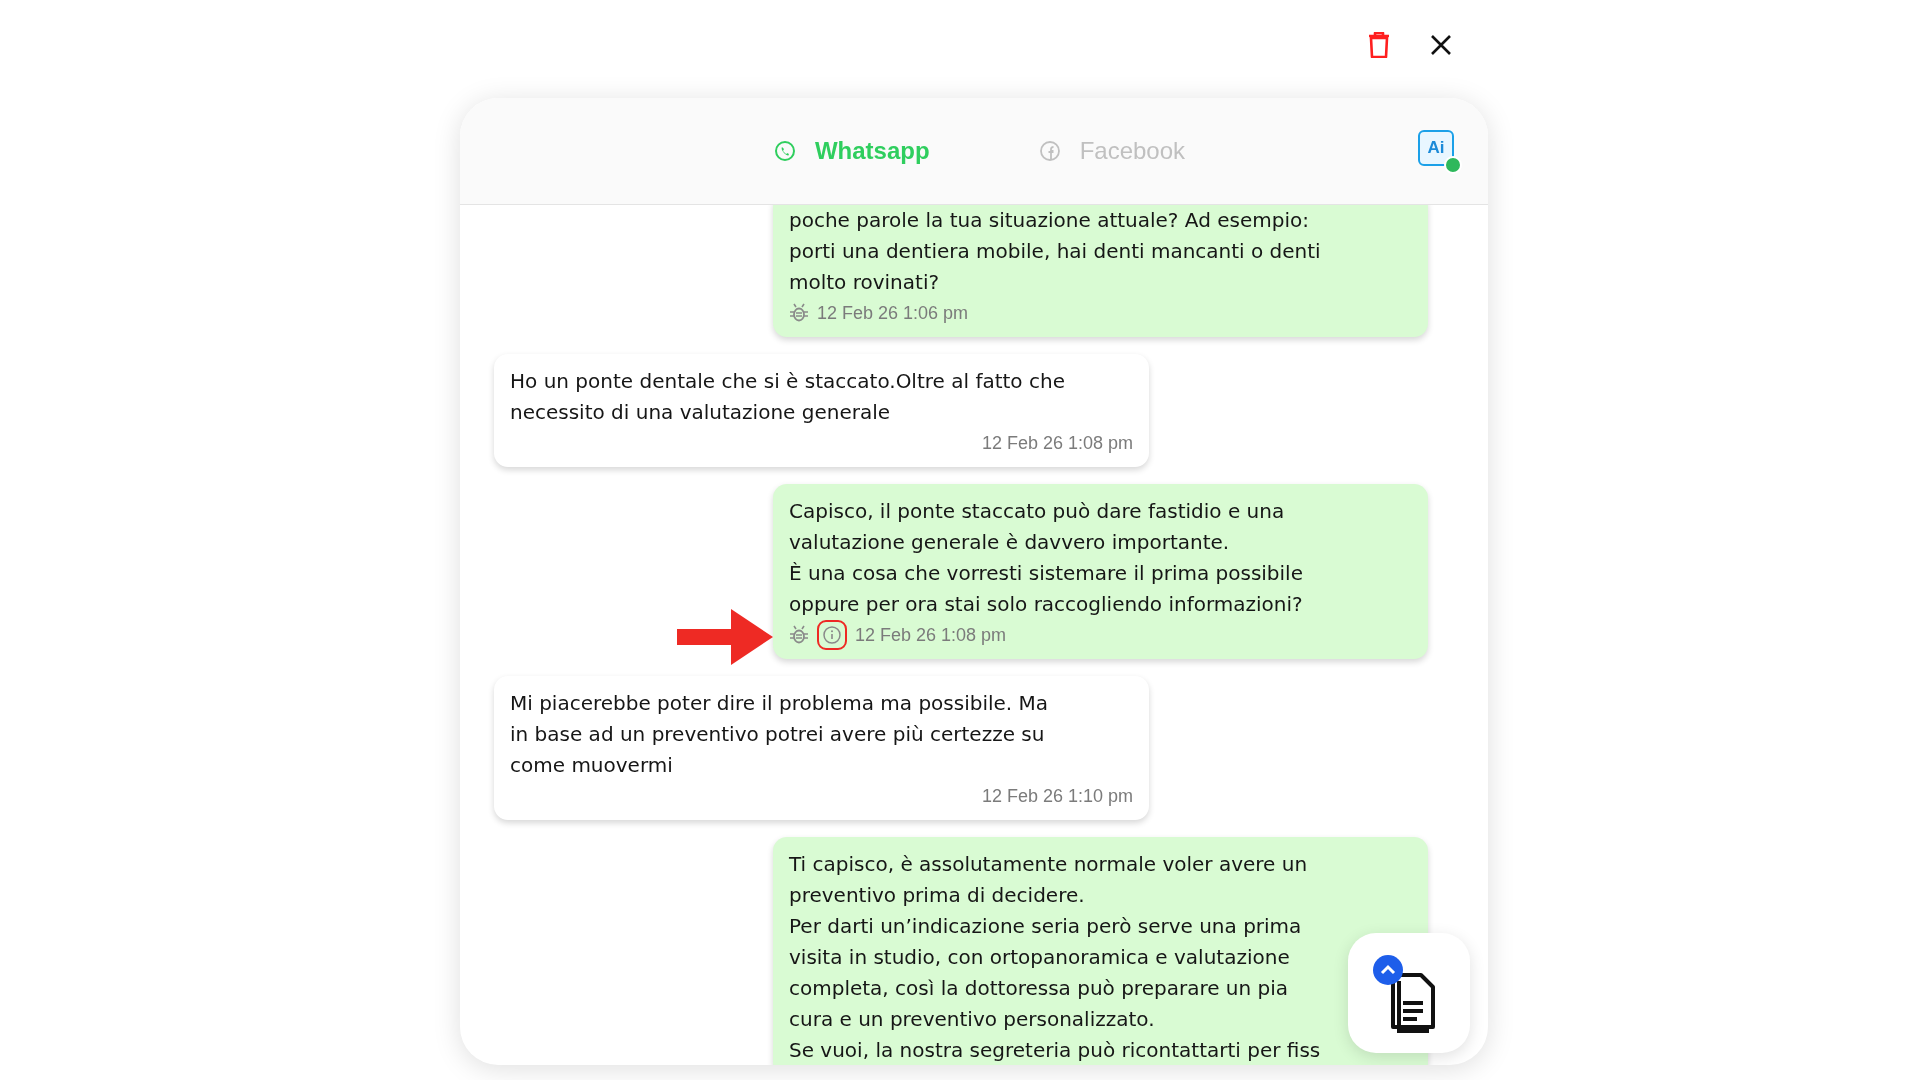 This screenshot has height=1080, width=1920. What do you see at coordinates (778, 734) in the screenshot?
I see `message-line: in base ad un preventivo potrei avere più certezze su` at bounding box center [778, 734].